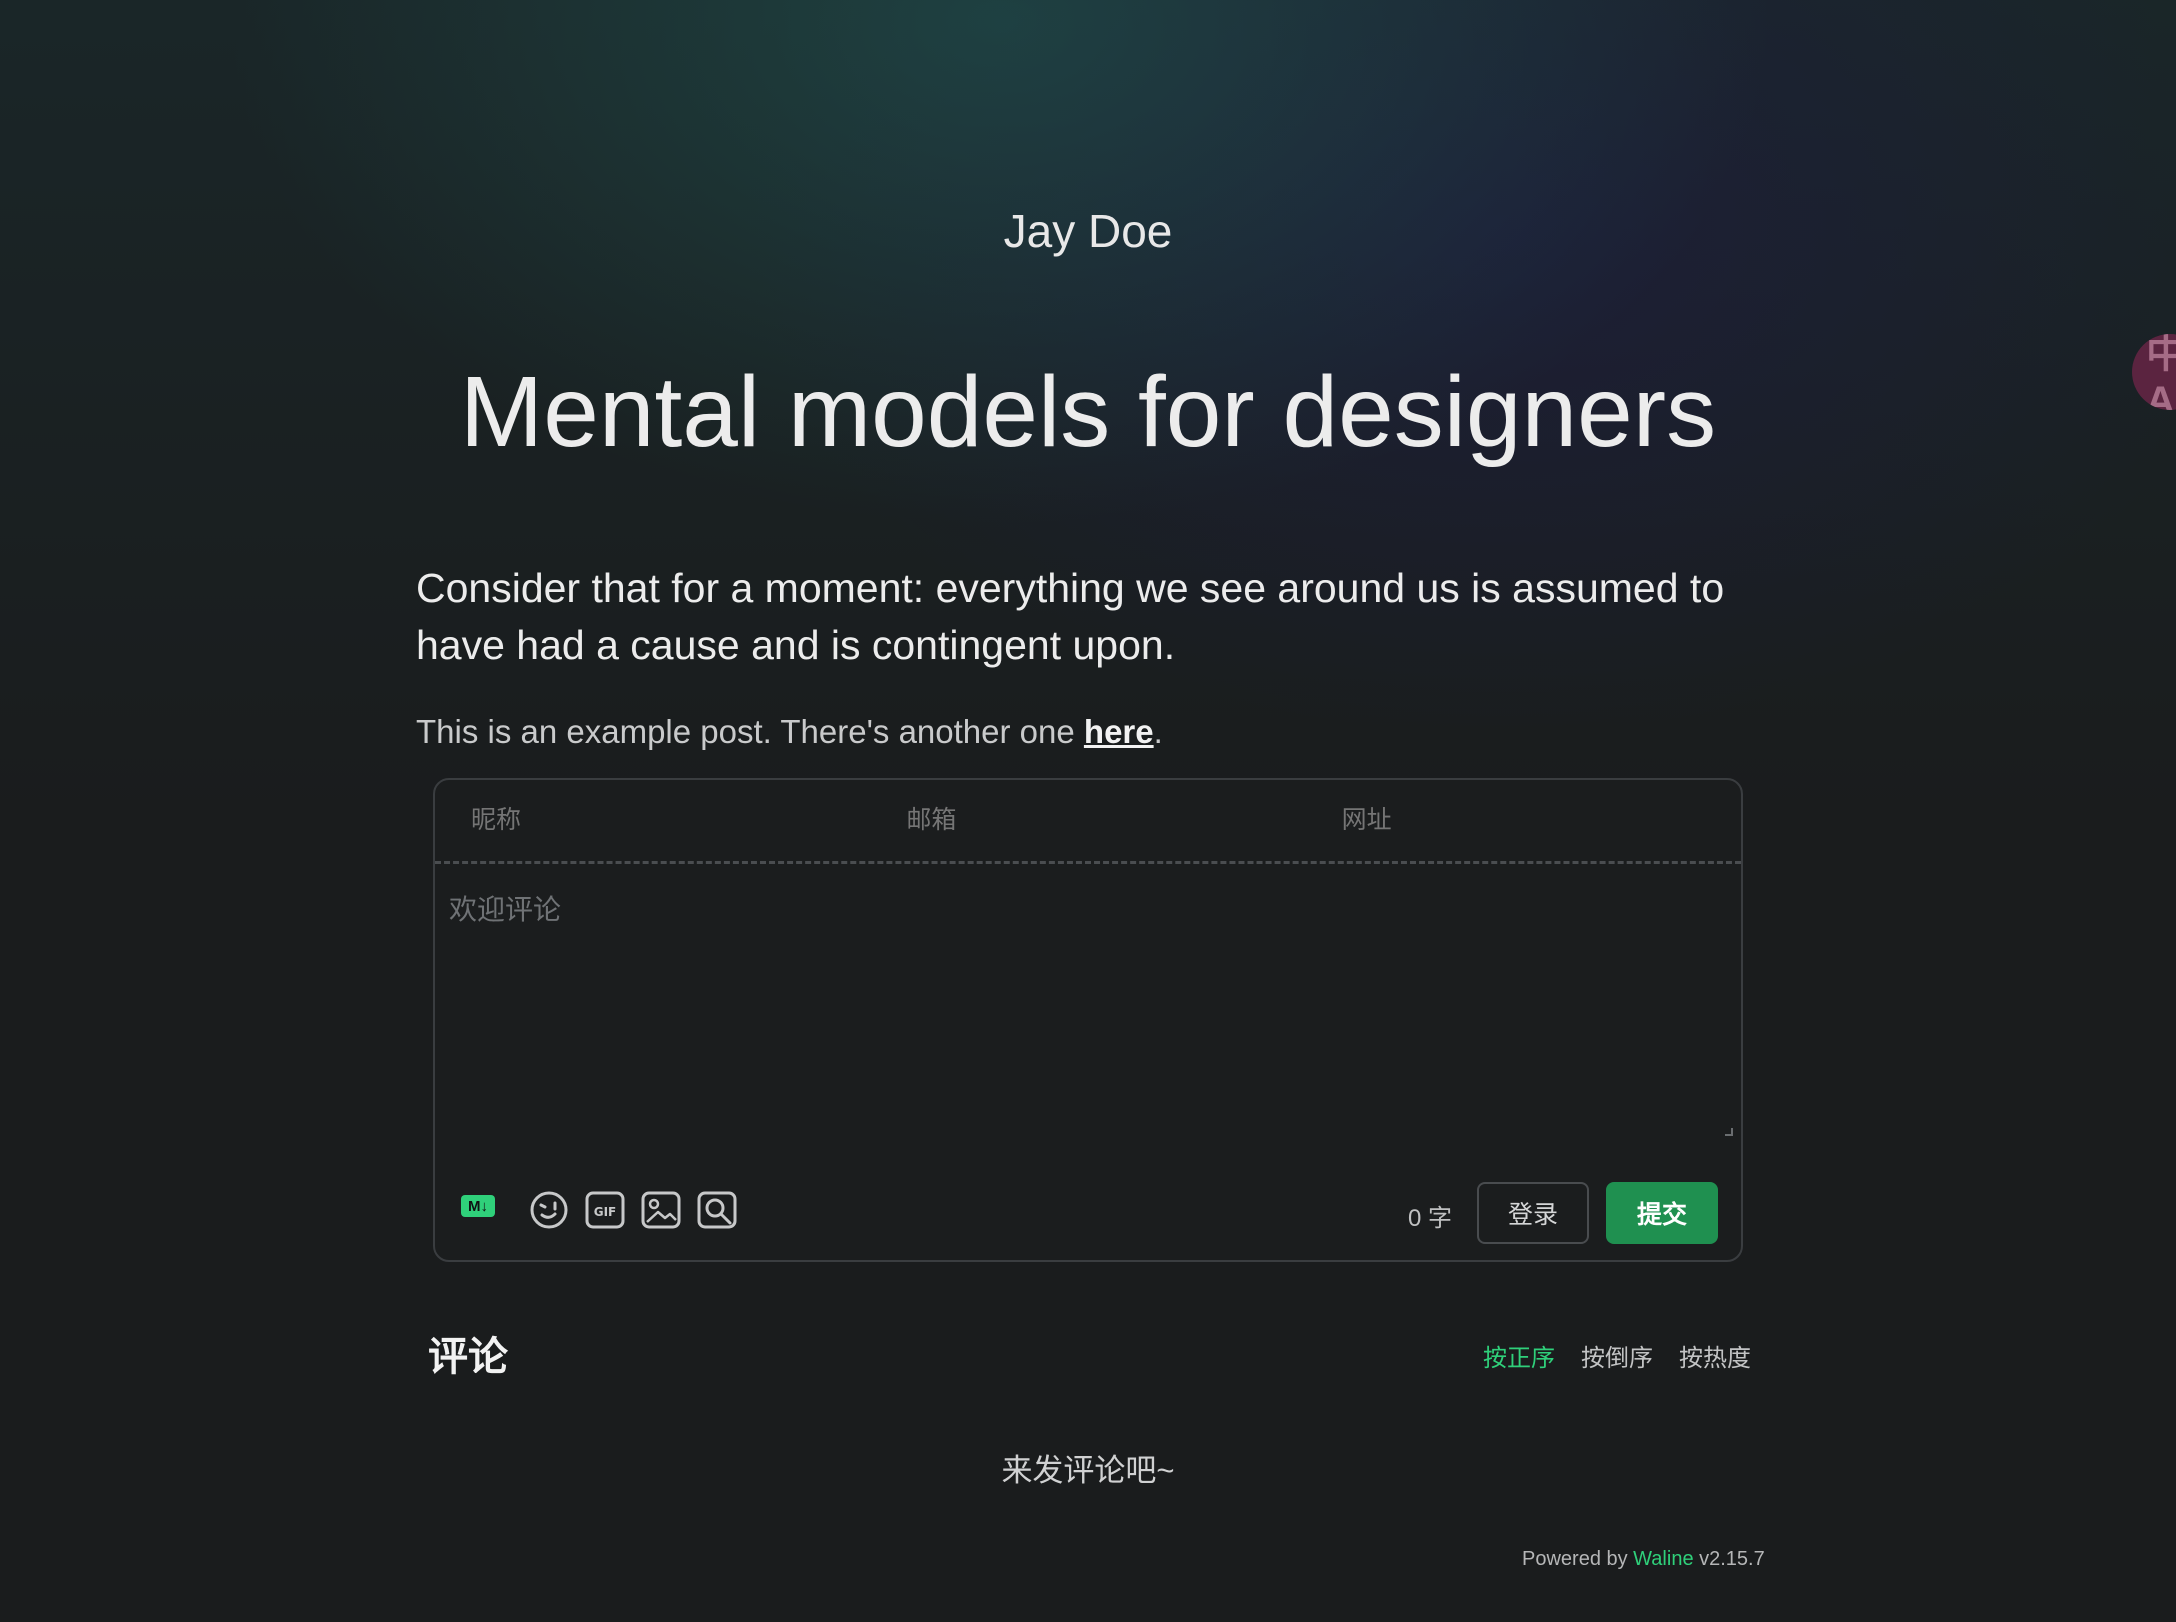 This screenshot has width=2176, height=1622. Describe the element at coordinates (1729, 1132) in the screenshot. I see `resize-handle` at that location.